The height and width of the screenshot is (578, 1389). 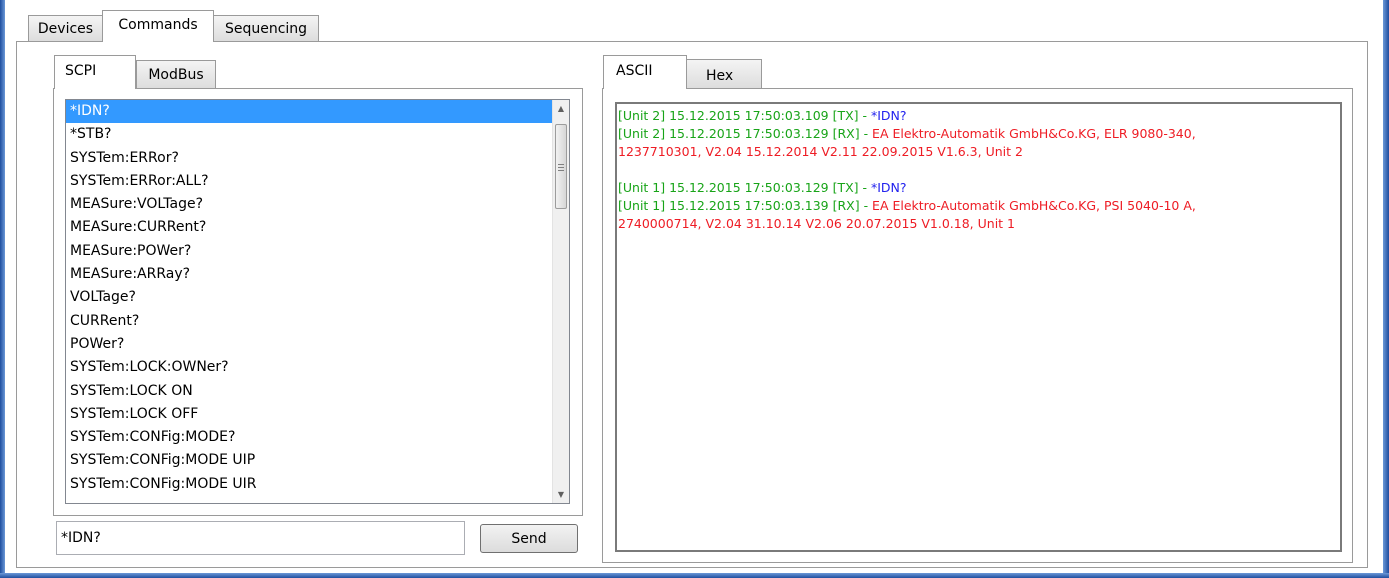 I want to click on log-blank-line, so click(x=979, y=170).